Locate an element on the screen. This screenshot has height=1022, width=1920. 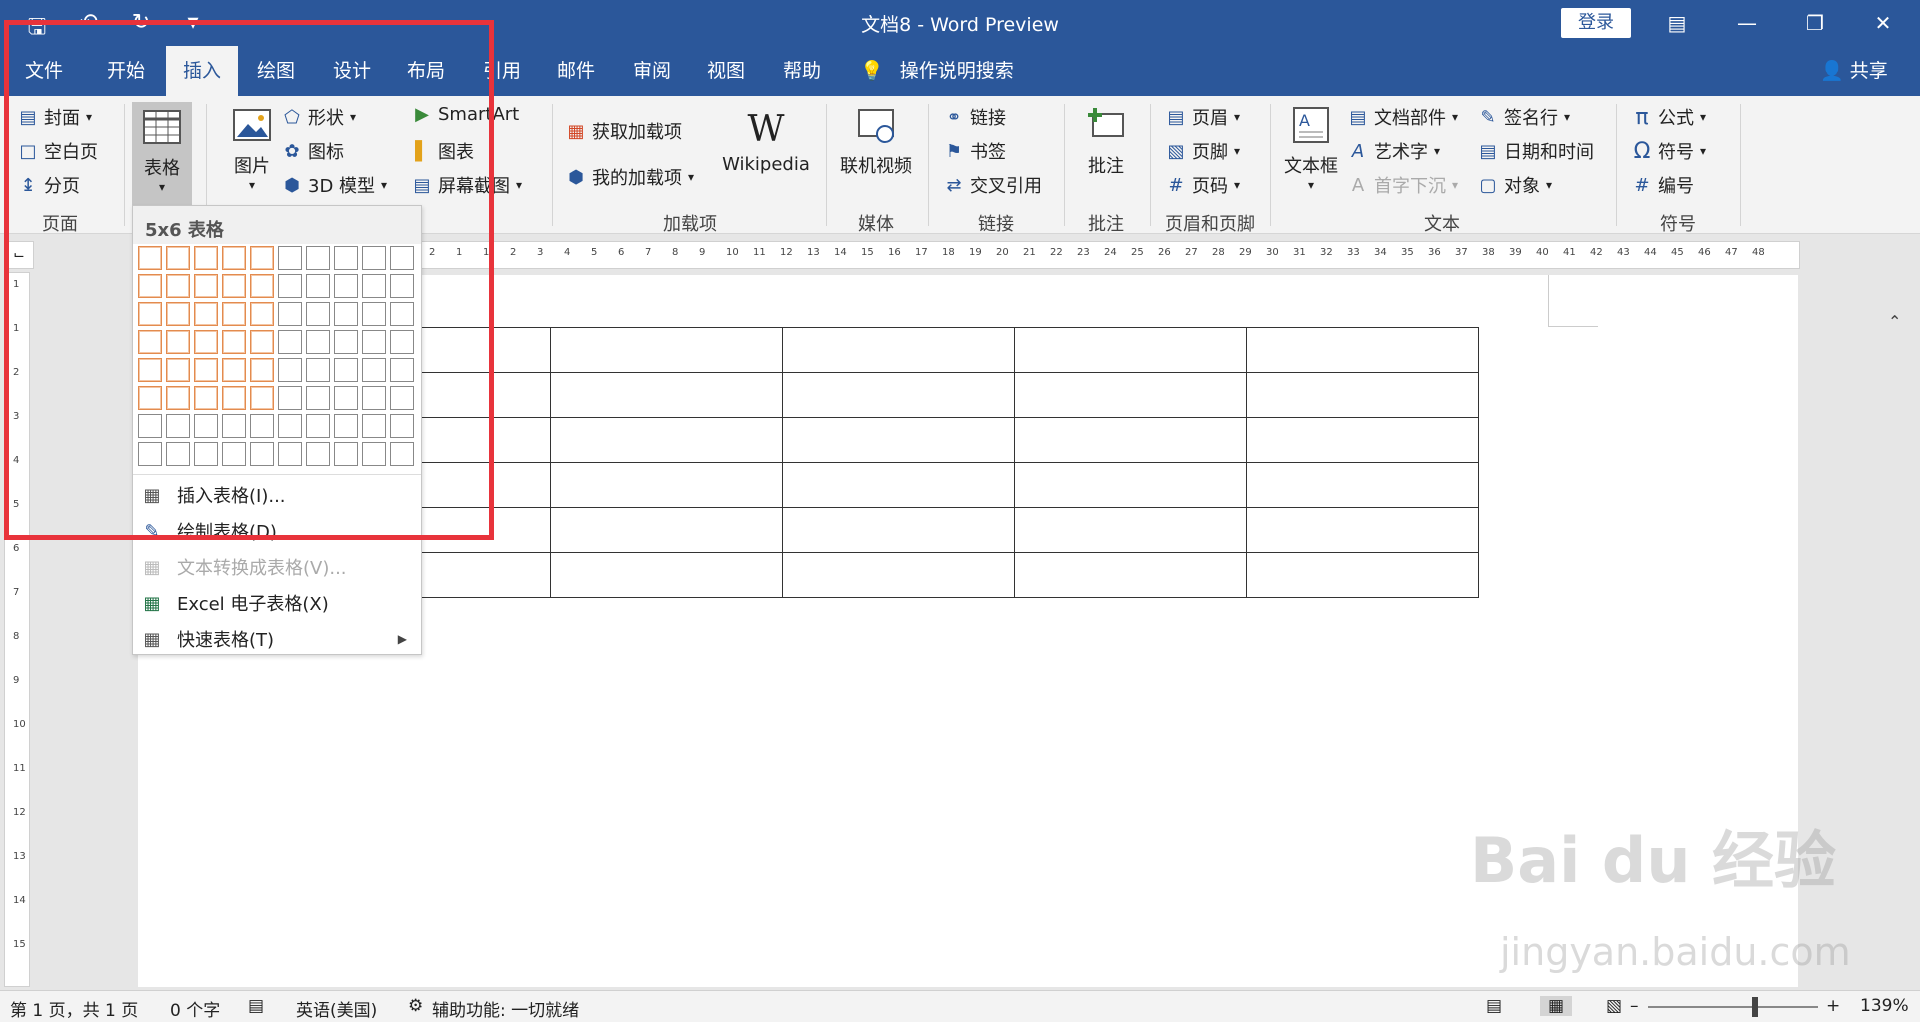
tab-selector-icon: ⌙ is located at coordinates (19, 255).